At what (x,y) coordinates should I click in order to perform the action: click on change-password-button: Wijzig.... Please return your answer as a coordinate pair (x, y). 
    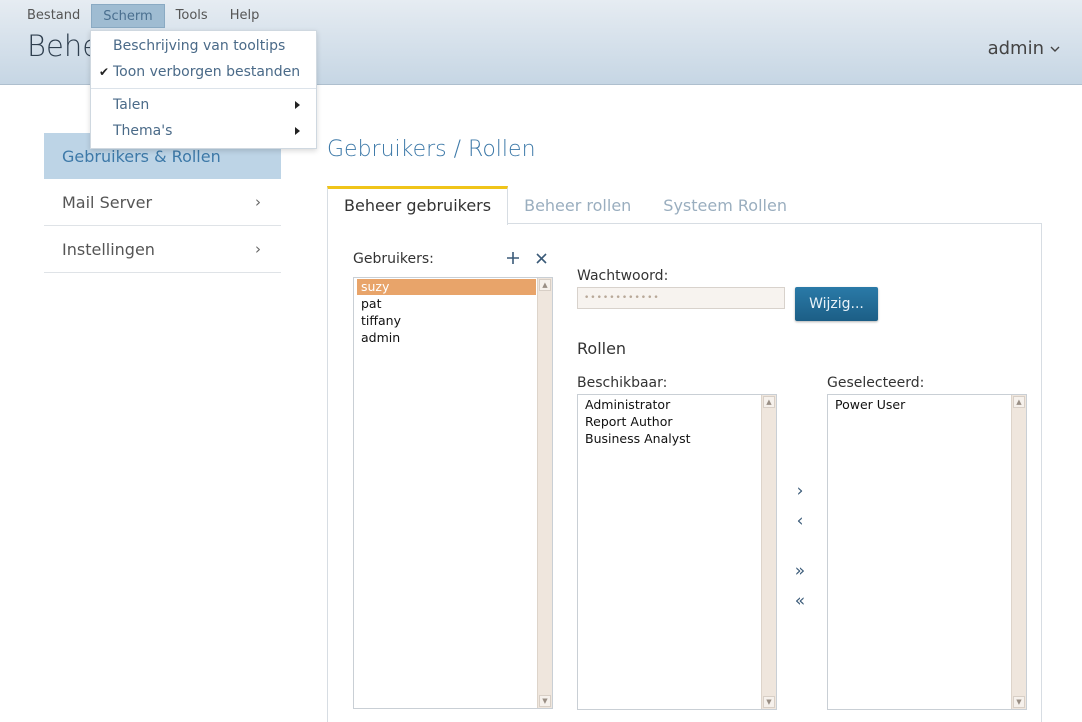
    Looking at the image, I should click on (836, 304).